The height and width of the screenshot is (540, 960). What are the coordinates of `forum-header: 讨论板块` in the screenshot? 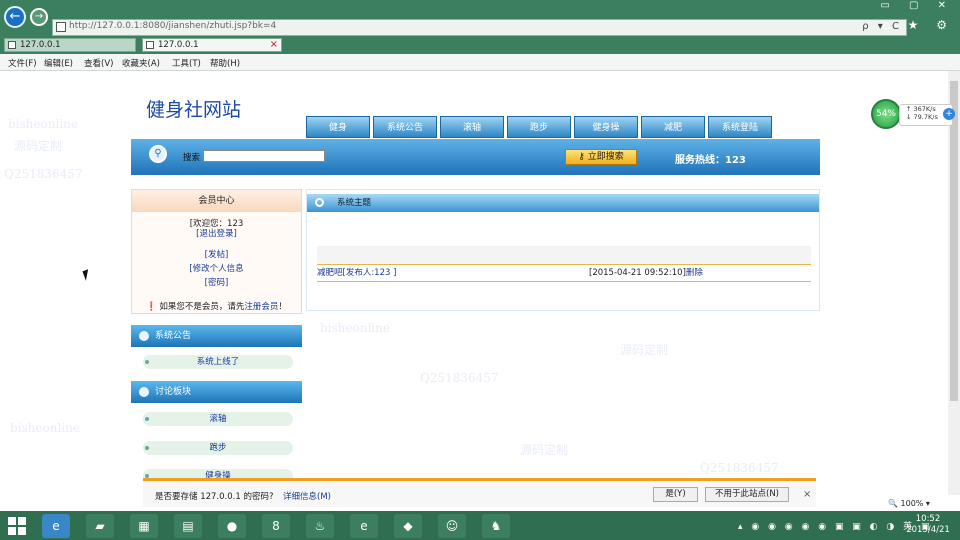 It's located at (216, 392).